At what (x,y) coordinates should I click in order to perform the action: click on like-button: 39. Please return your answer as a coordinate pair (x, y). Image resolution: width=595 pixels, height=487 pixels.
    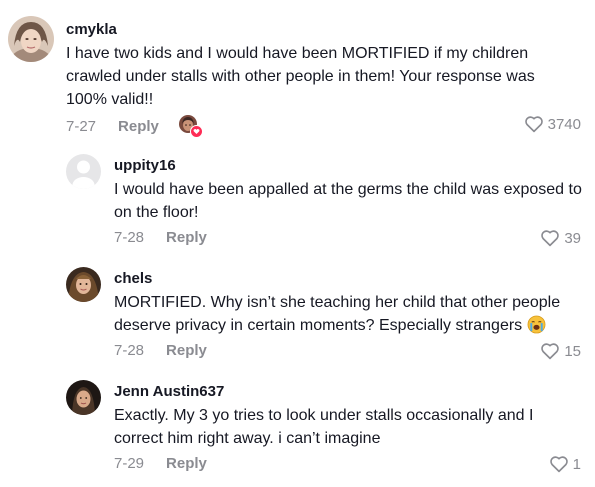
    Looking at the image, I should click on (560, 238).